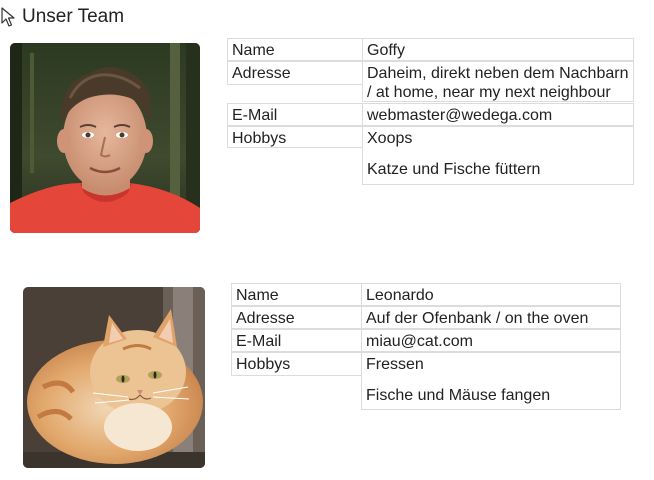  What do you see at coordinates (491, 326) in the screenshot?
I see `value-address: Auf der Ofenbank / on the oven bench` at bounding box center [491, 326].